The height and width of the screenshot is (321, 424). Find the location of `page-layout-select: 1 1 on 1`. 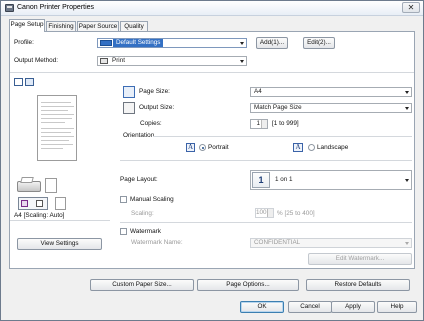

page-layout-select: 1 1 on 1 is located at coordinates (331, 180).